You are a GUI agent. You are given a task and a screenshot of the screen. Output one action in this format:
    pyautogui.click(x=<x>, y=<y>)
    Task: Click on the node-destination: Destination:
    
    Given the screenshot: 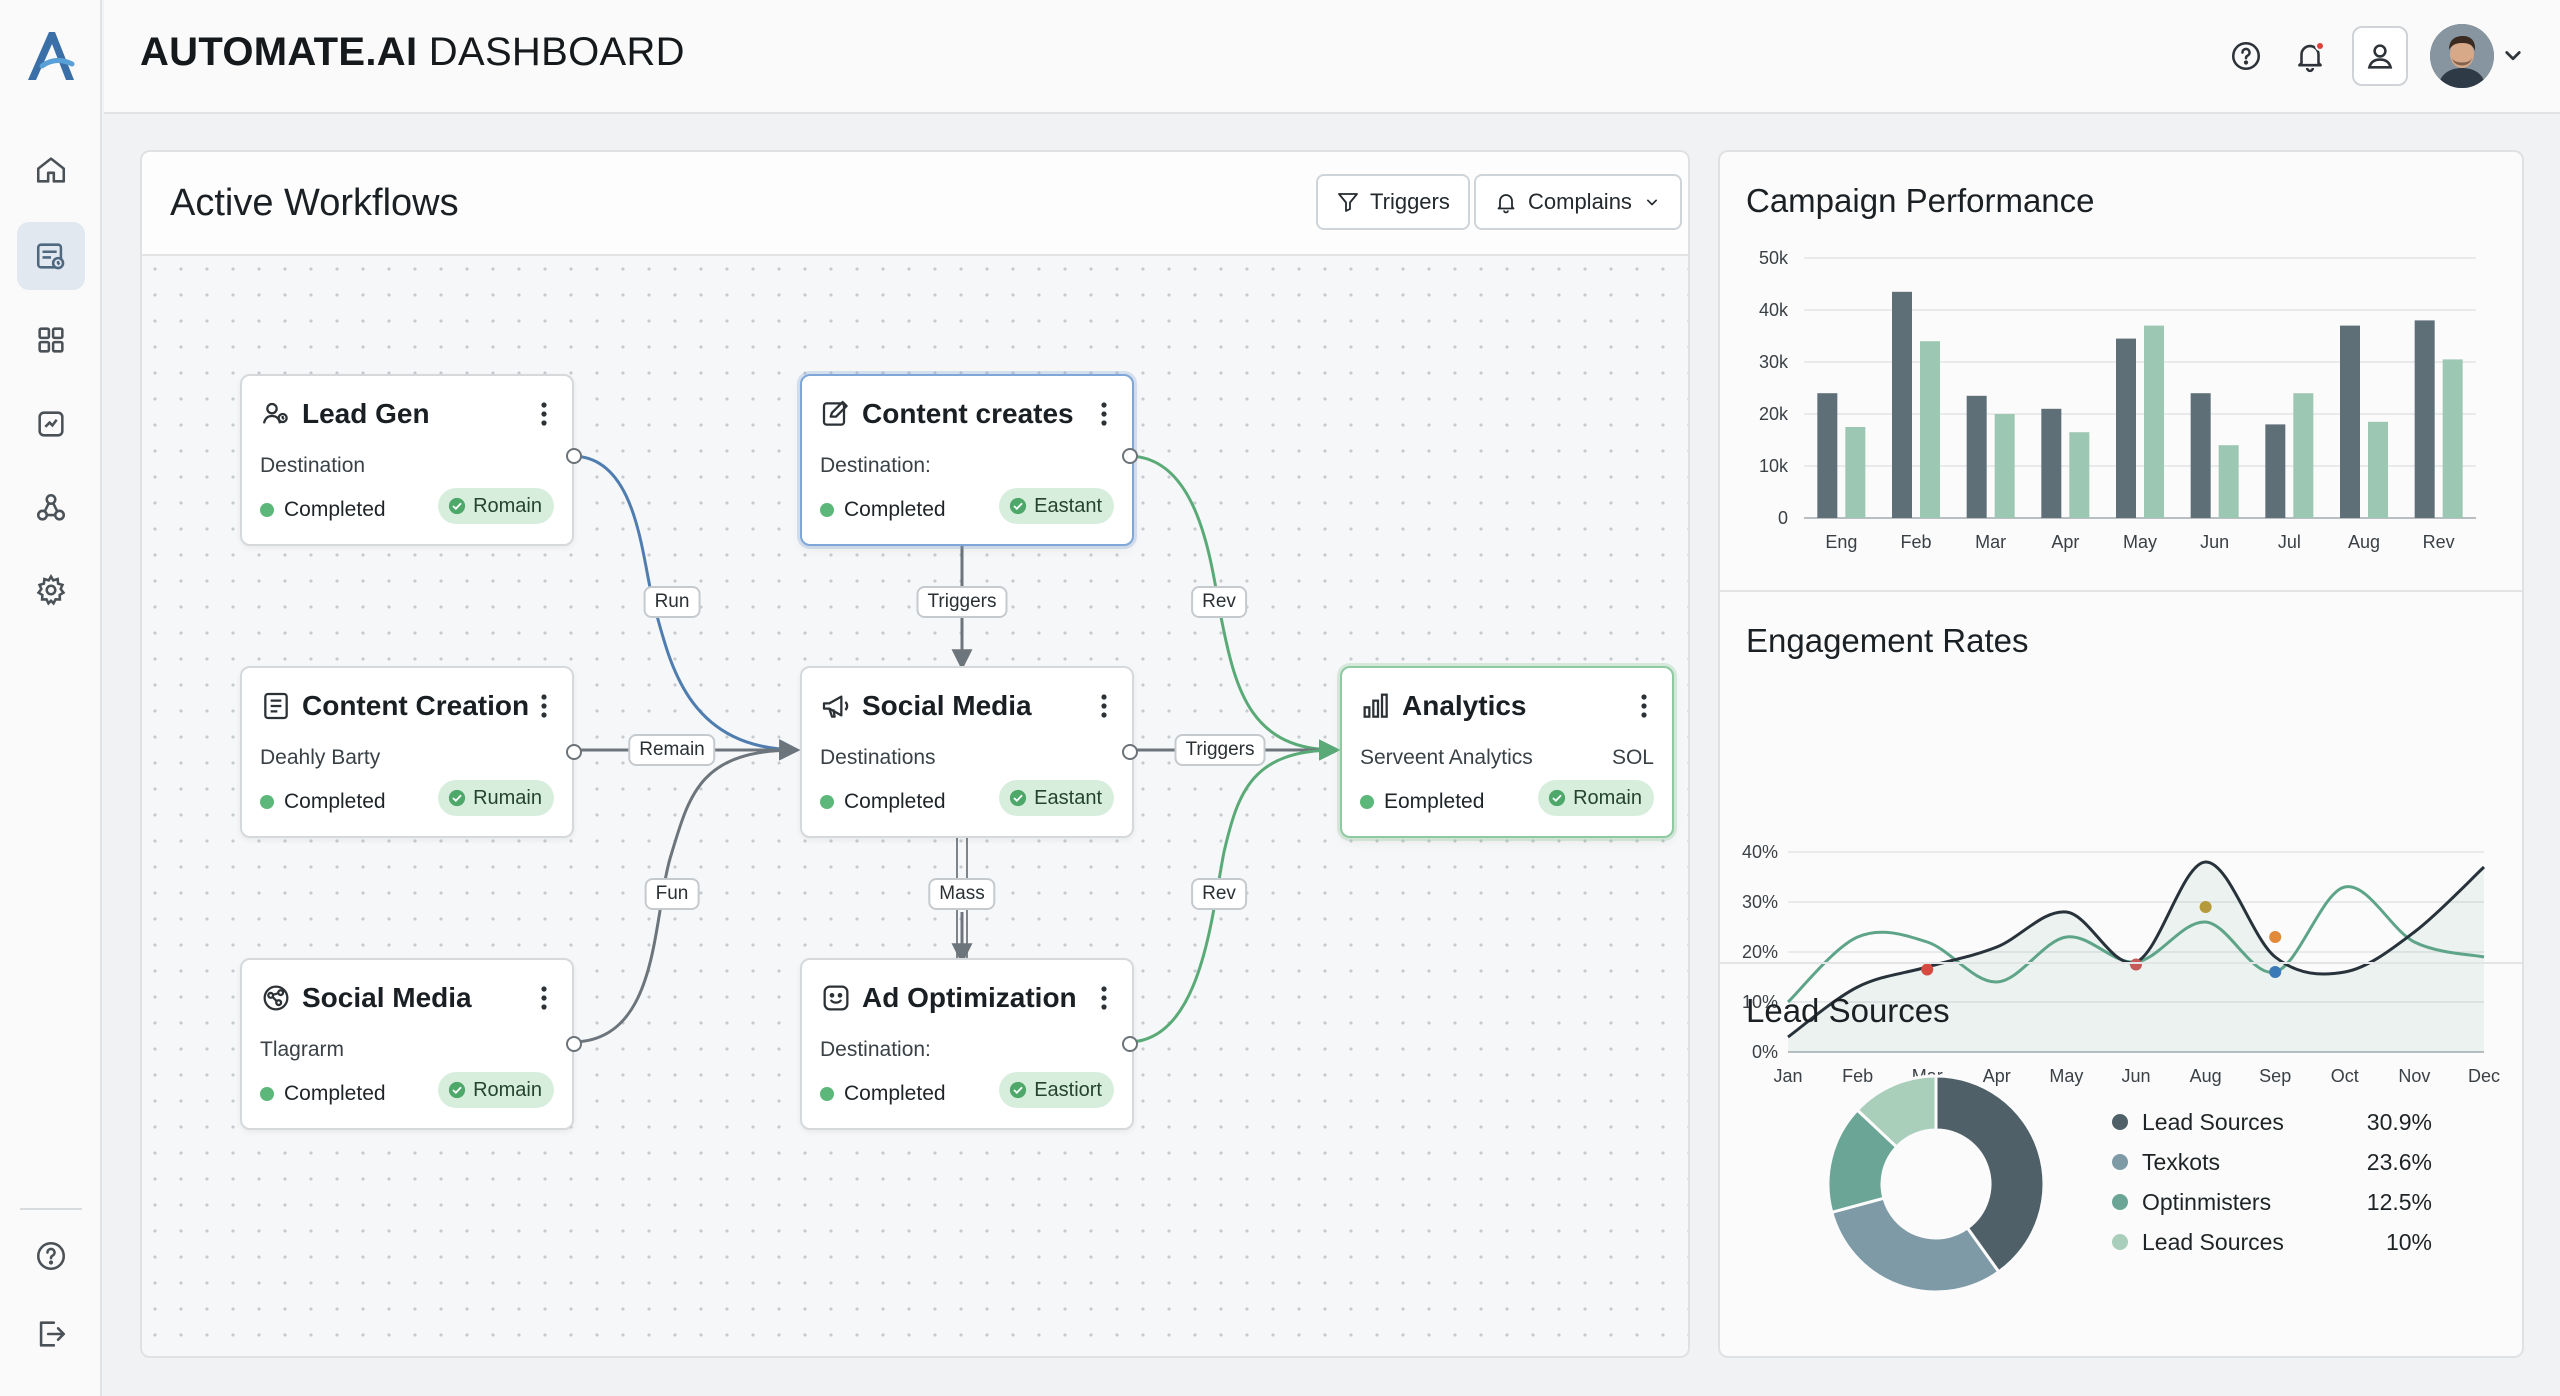 What is the action you would take?
    pyautogui.click(x=875, y=1049)
    